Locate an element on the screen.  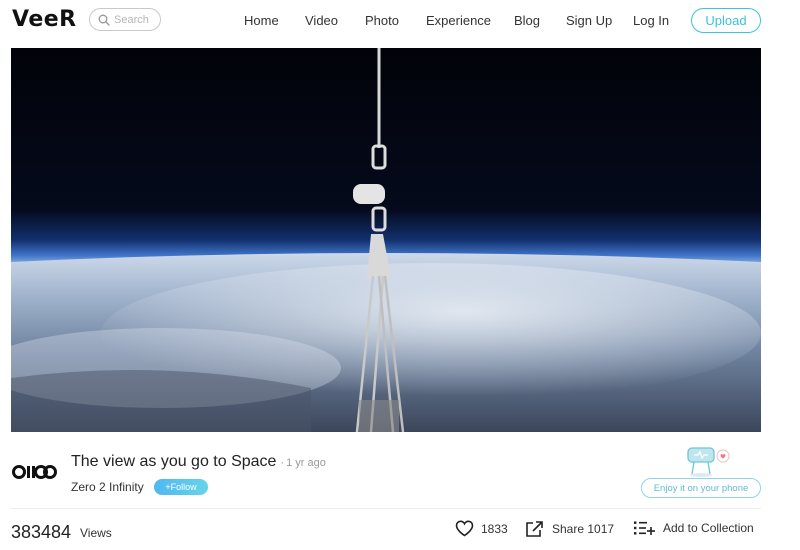
upload-button: Upload is located at coordinates (726, 20).